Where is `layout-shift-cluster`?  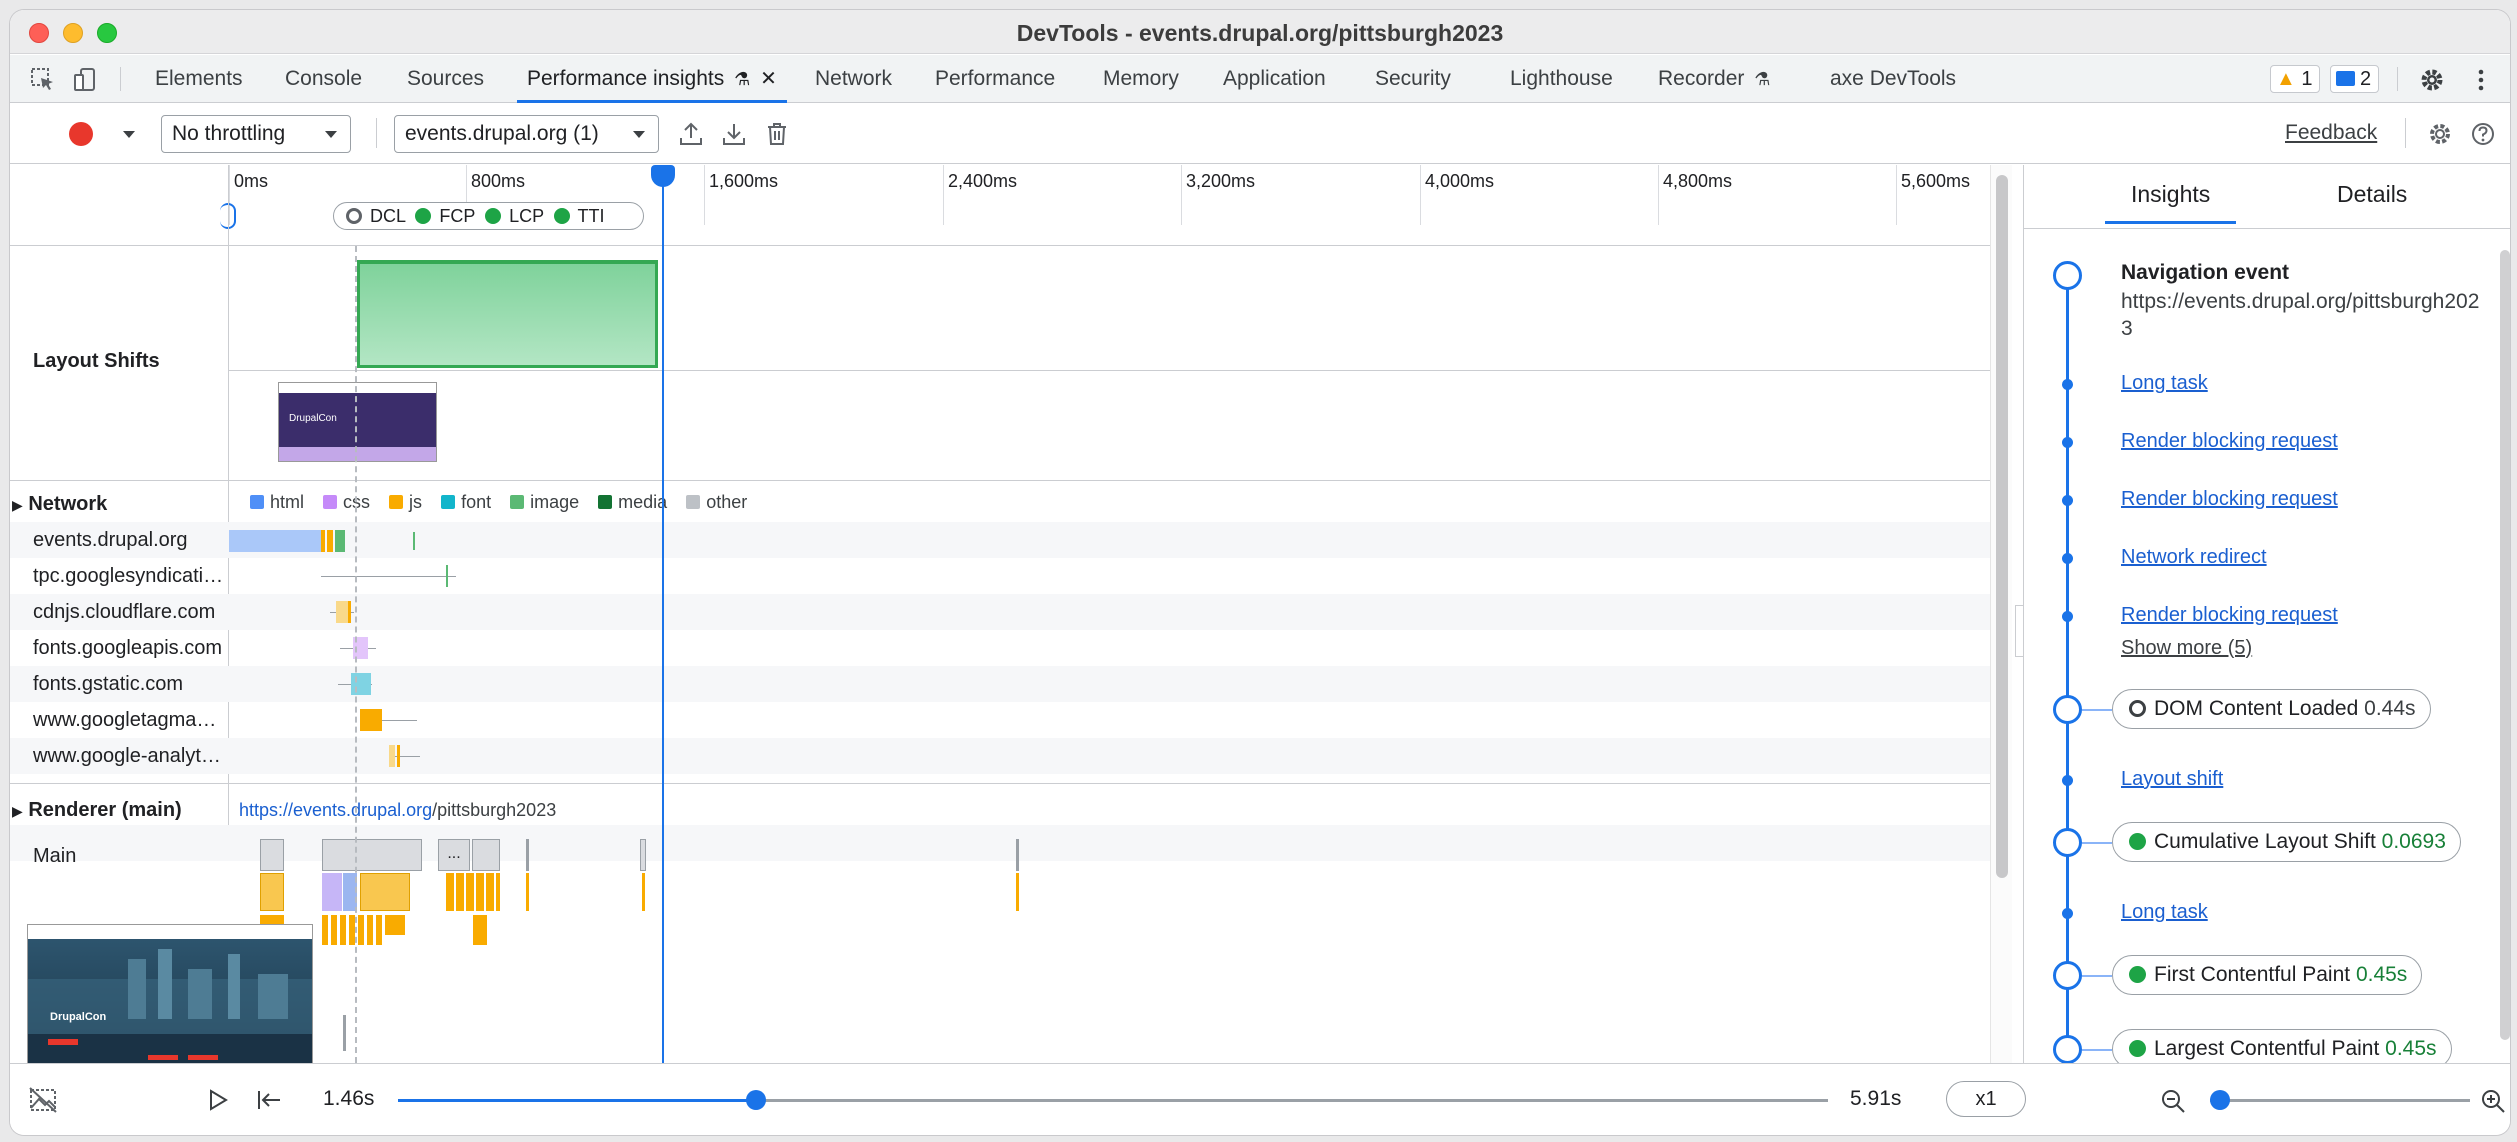 layout-shift-cluster is located at coordinates (507, 314).